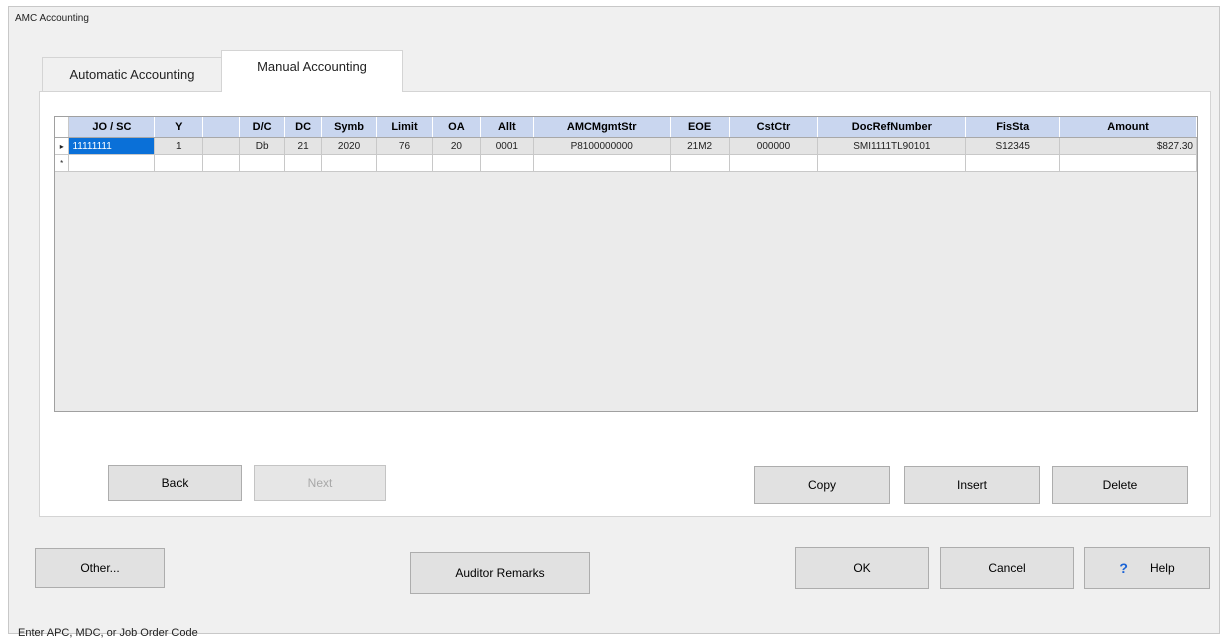 This screenshot has width=1228, height=639. I want to click on back-button: Back, so click(175, 483).